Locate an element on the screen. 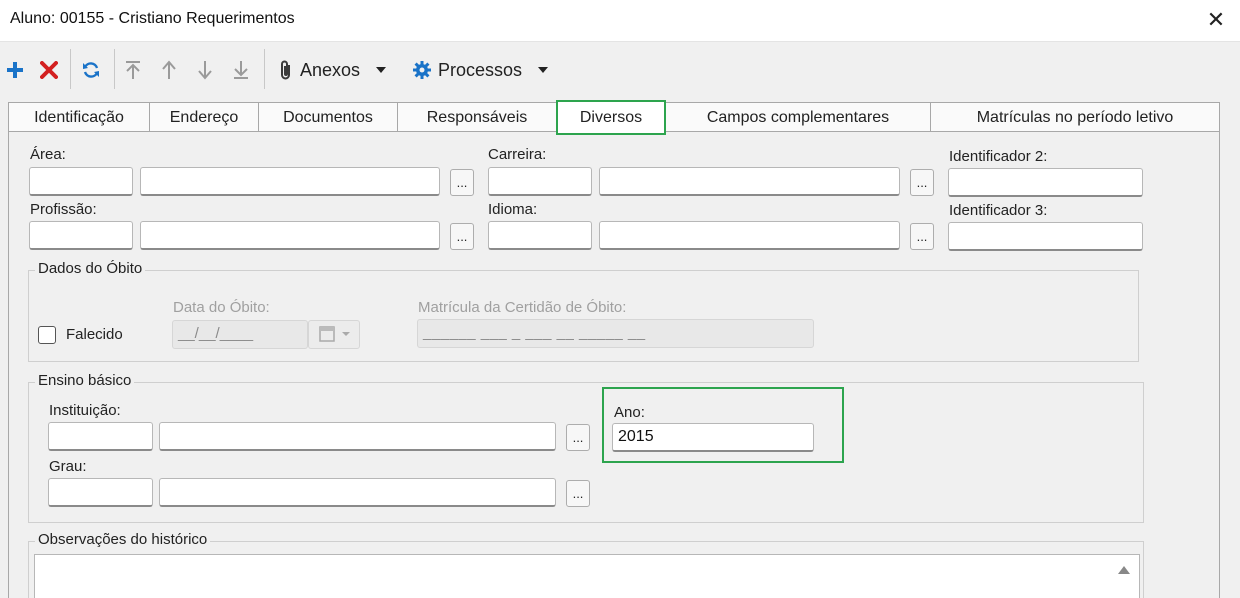 This screenshot has width=1240, height=598. arrow-down-icon is located at coordinates (205, 70).